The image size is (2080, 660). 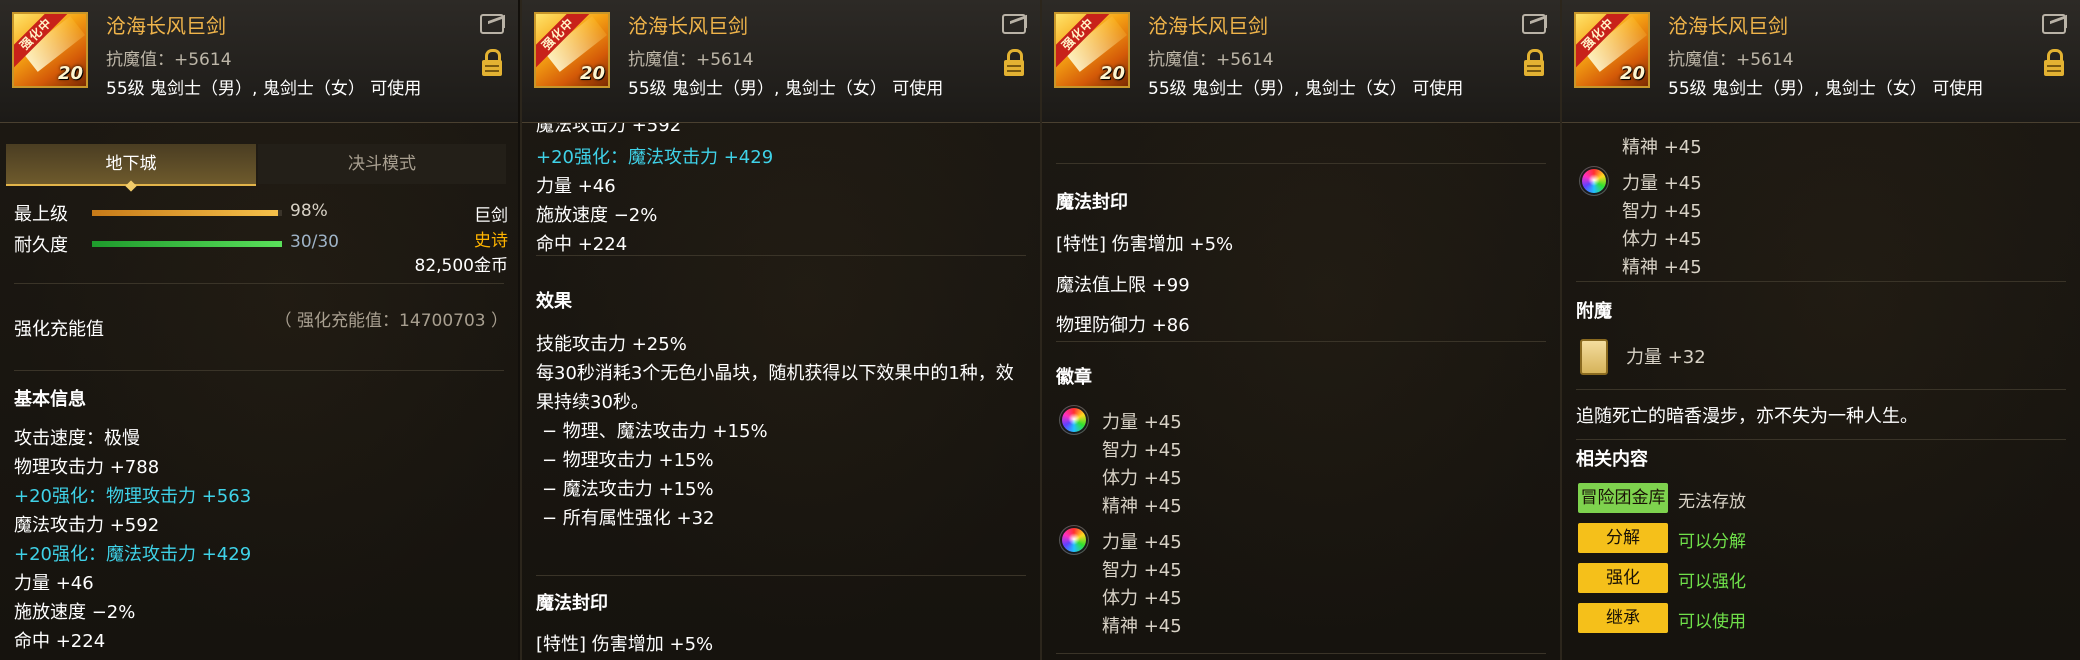 What do you see at coordinates (582, 244) in the screenshot?
I see `stat-line: 命中 +224` at bounding box center [582, 244].